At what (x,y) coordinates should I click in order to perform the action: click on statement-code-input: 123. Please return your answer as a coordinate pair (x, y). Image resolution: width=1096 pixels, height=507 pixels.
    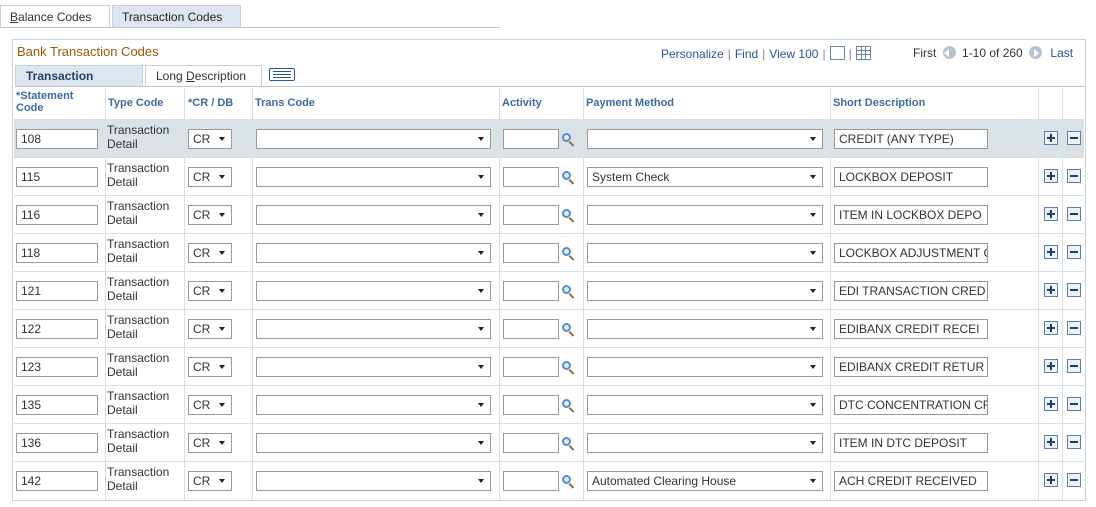
    Looking at the image, I should click on (57, 367).